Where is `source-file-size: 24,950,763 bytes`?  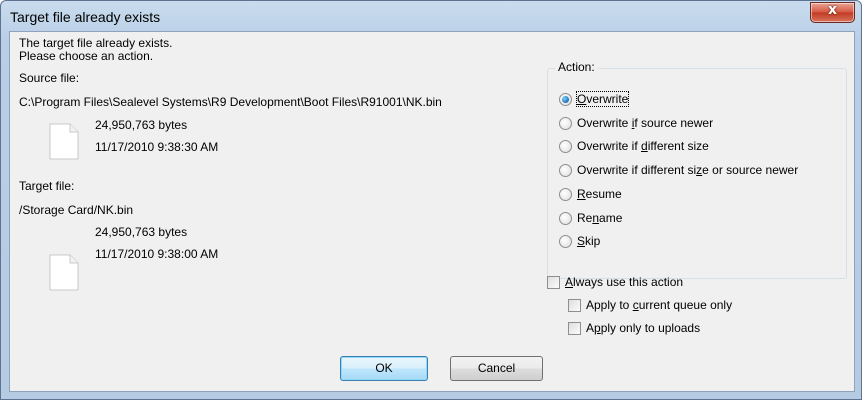 source-file-size: 24,950,763 bytes is located at coordinates (141, 125).